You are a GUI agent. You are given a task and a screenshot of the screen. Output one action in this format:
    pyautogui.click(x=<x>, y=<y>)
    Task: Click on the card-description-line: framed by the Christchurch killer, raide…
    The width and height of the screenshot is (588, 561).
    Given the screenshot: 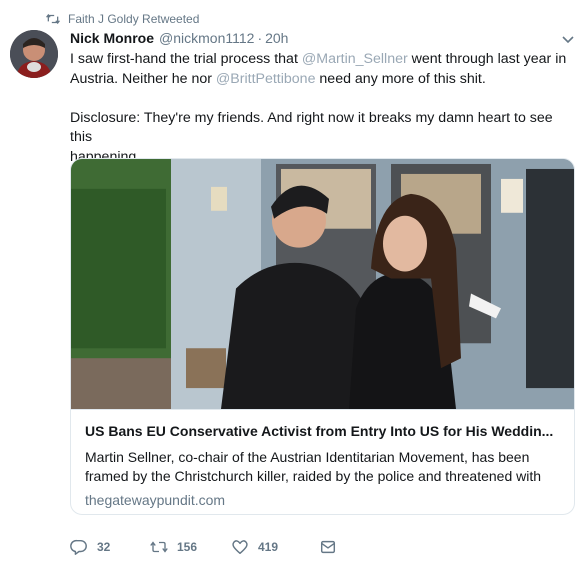 What is the action you would take?
    pyautogui.click(x=313, y=475)
    